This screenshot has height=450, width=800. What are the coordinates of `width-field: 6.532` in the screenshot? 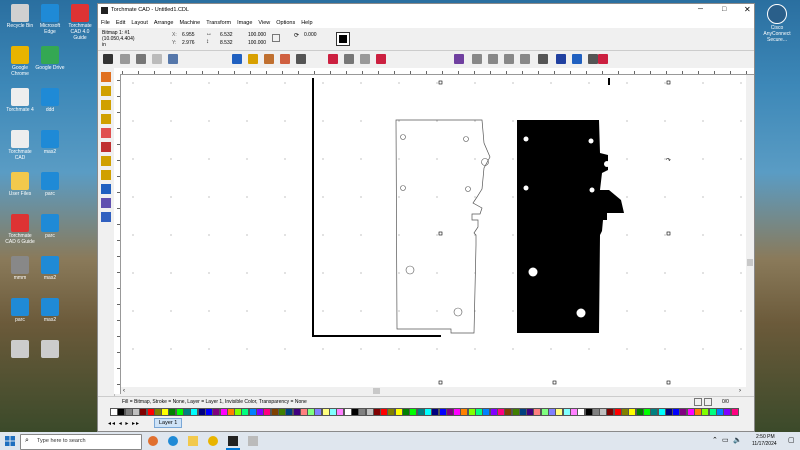 It's located at (226, 35).